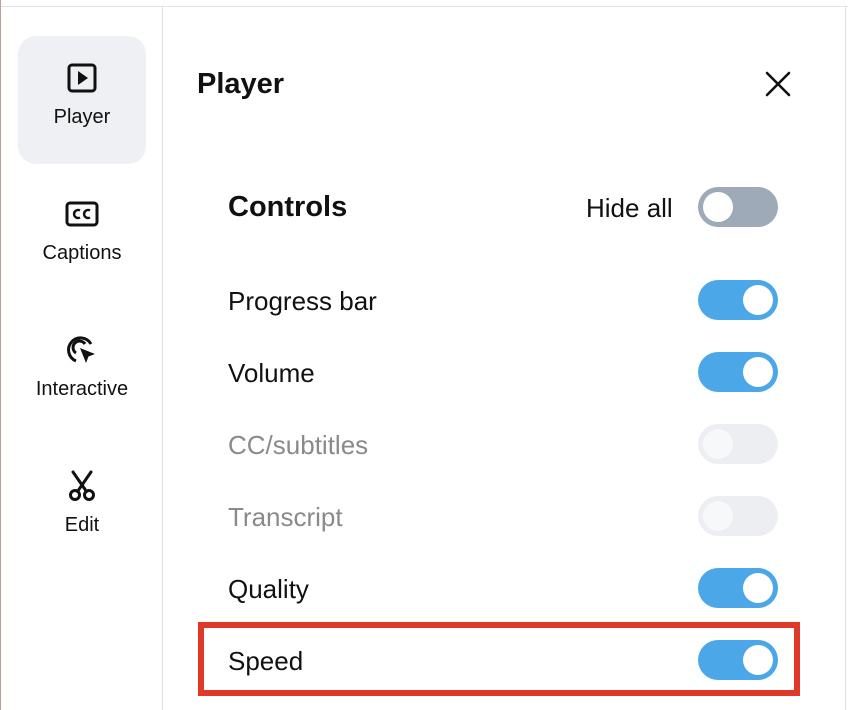  What do you see at coordinates (845, 358) in the screenshot?
I see `right-edge` at bounding box center [845, 358].